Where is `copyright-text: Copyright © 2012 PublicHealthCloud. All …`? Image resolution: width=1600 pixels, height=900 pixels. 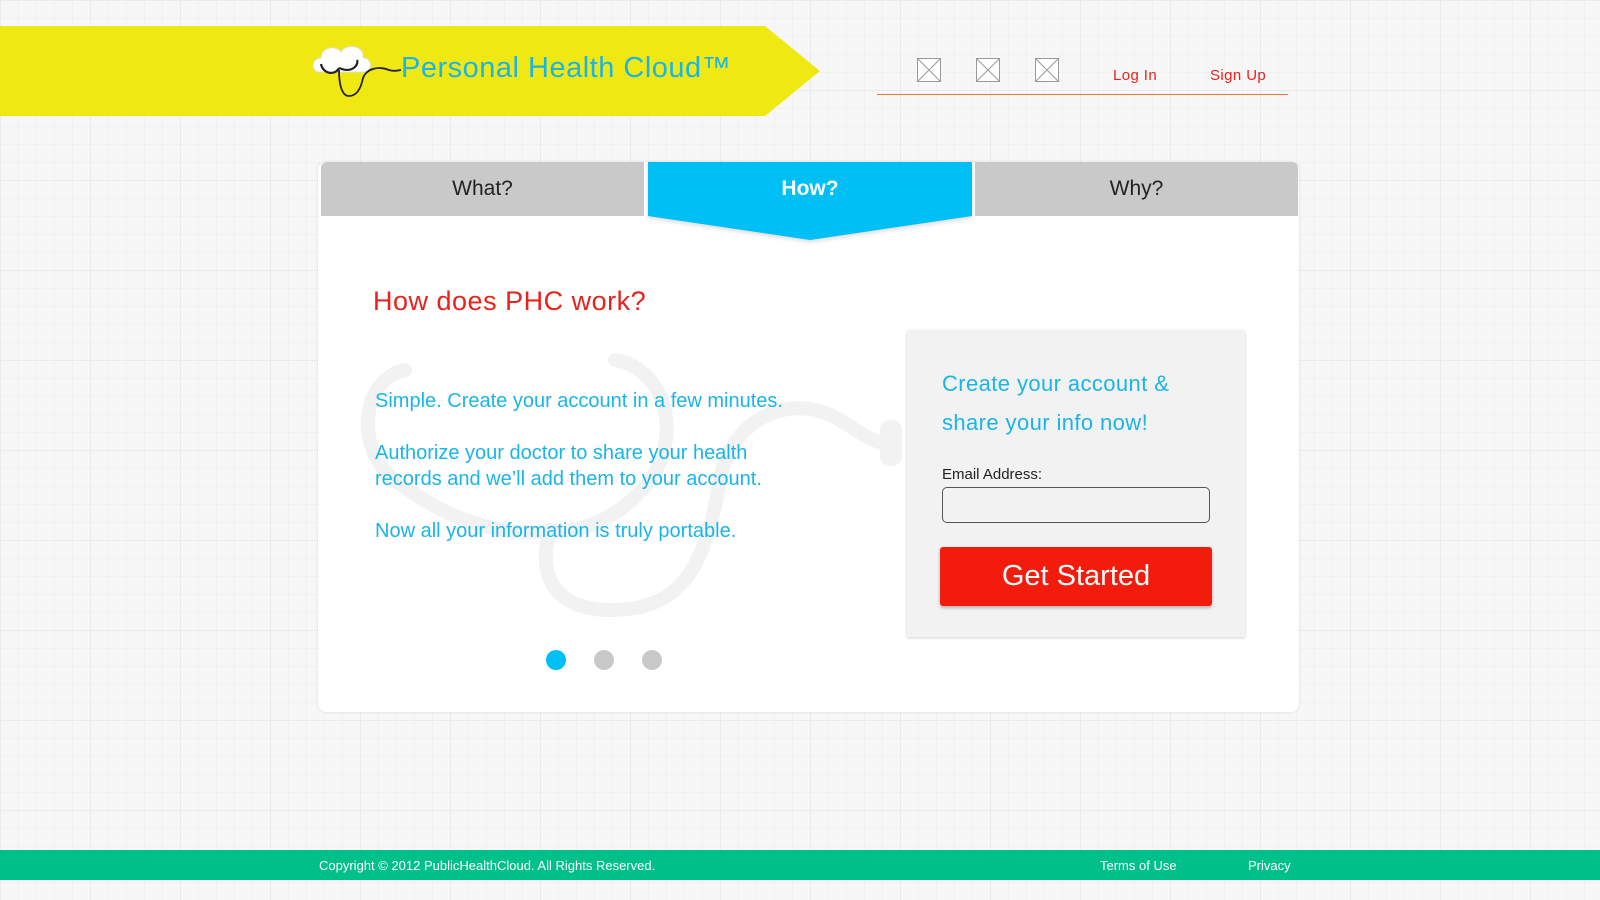 copyright-text: Copyright © 2012 PublicHealthCloud. All … is located at coordinates (487, 865).